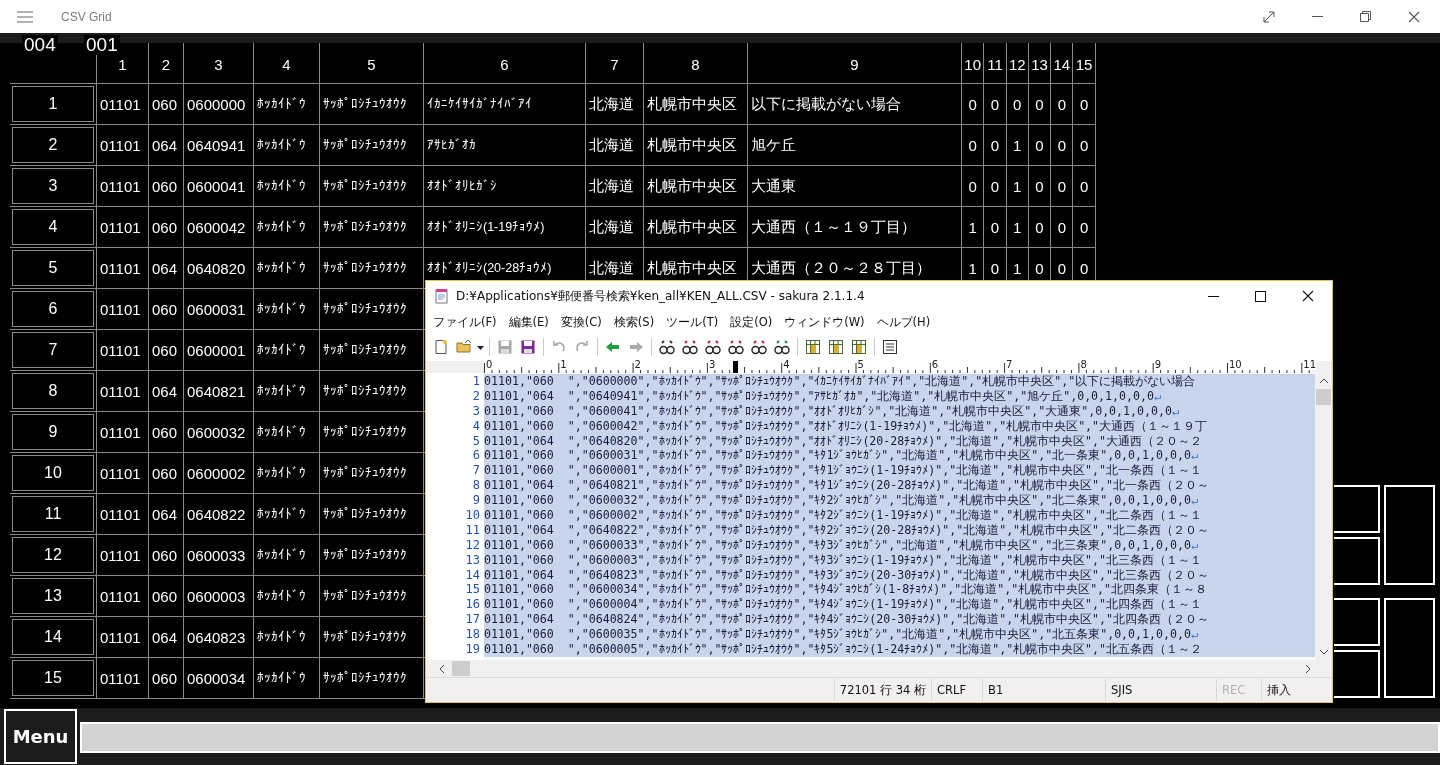  What do you see at coordinates (472, 560) in the screenshot?
I see `line-number: 13` at bounding box center [472, 560].